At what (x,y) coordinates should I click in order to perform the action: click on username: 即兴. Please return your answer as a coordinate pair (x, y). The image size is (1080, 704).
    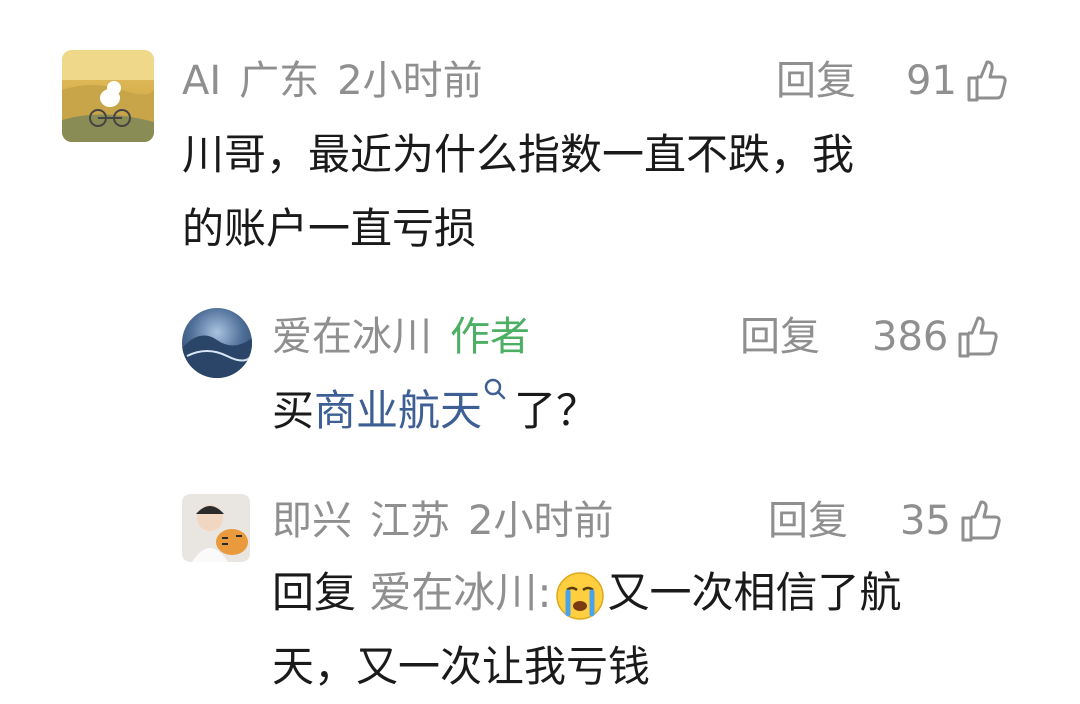
    Looking at the image, I should click on (312, 521).